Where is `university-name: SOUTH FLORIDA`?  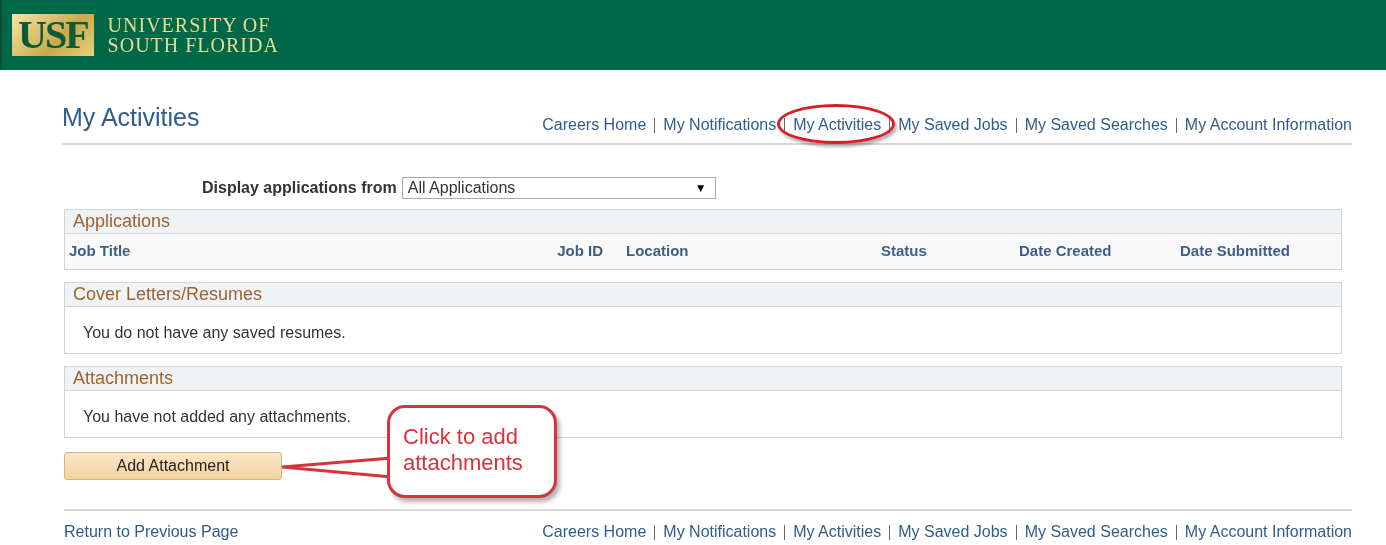 university-name: SOUTH FLORIDA is located at coordinates (193, 45).